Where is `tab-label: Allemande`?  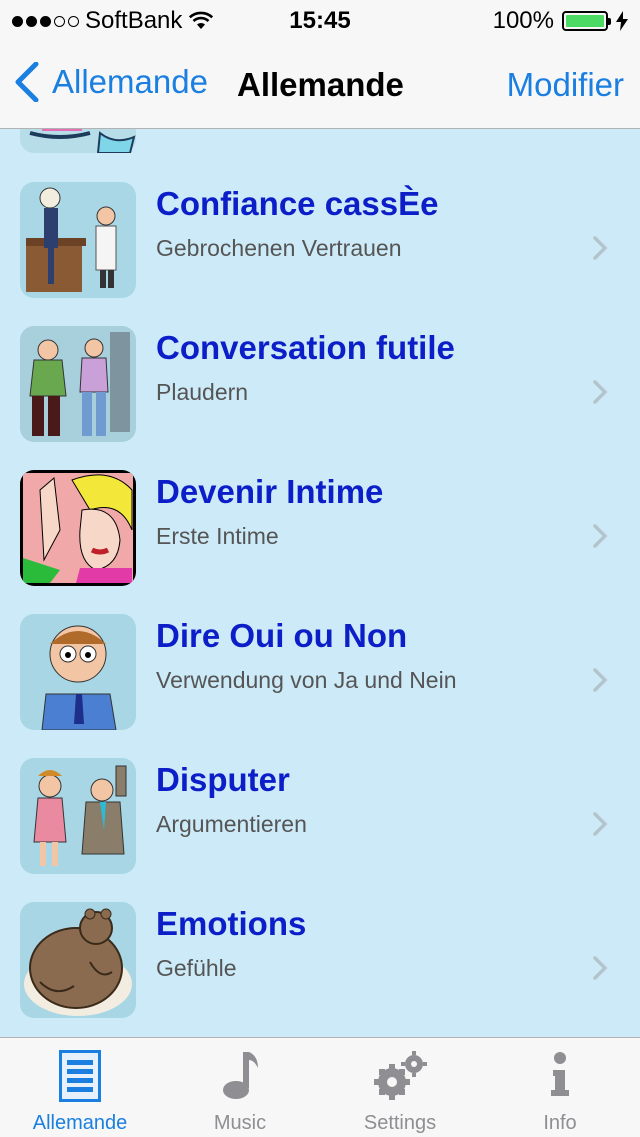 tab-label: Allemande is located at coordinates (80, 1123).